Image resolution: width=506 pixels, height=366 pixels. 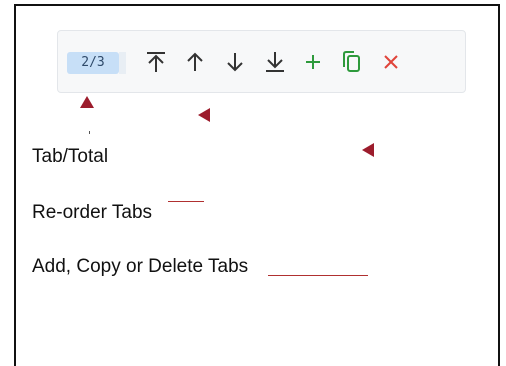 I want to click on add-tab-button, so click(x=313, y=62).